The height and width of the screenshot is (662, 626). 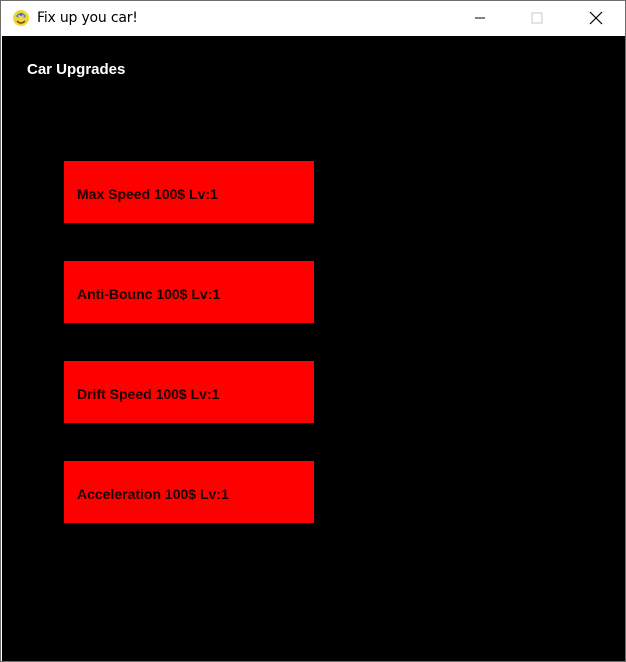 I want to click on maximize-icon, so click(x=537, y=18).